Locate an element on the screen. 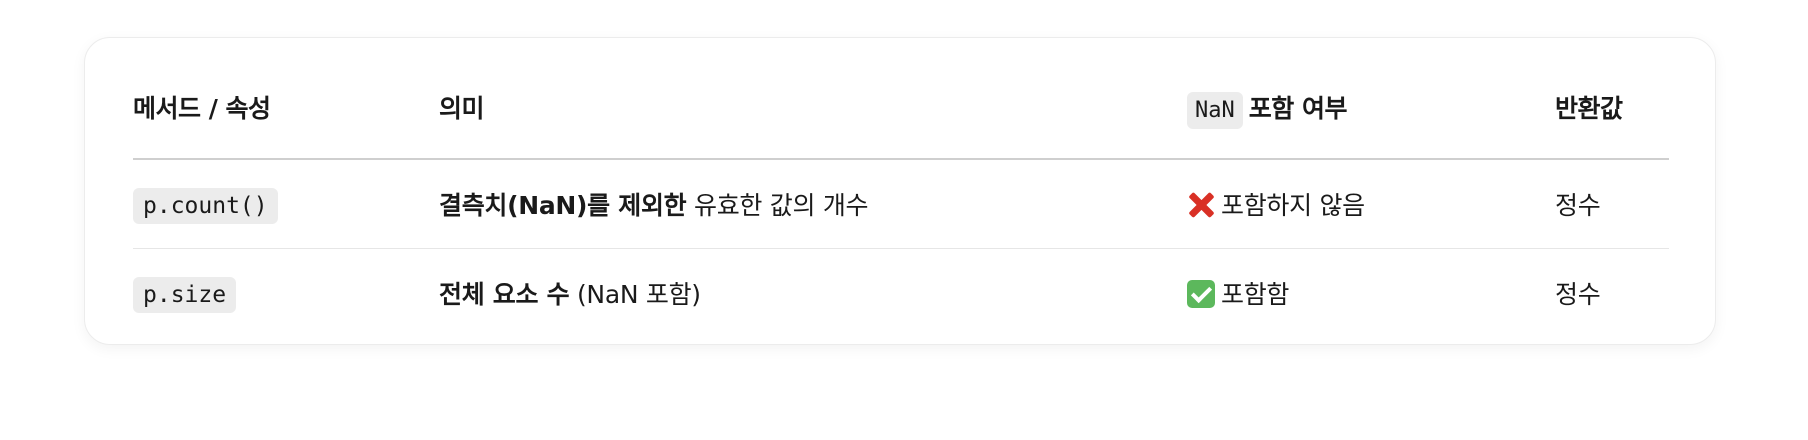 The image size is (1808, 440). meaning-cell: 결측치(NaN)를 제외한 유효한 값의 개수 is located at coordinates (813, 204).